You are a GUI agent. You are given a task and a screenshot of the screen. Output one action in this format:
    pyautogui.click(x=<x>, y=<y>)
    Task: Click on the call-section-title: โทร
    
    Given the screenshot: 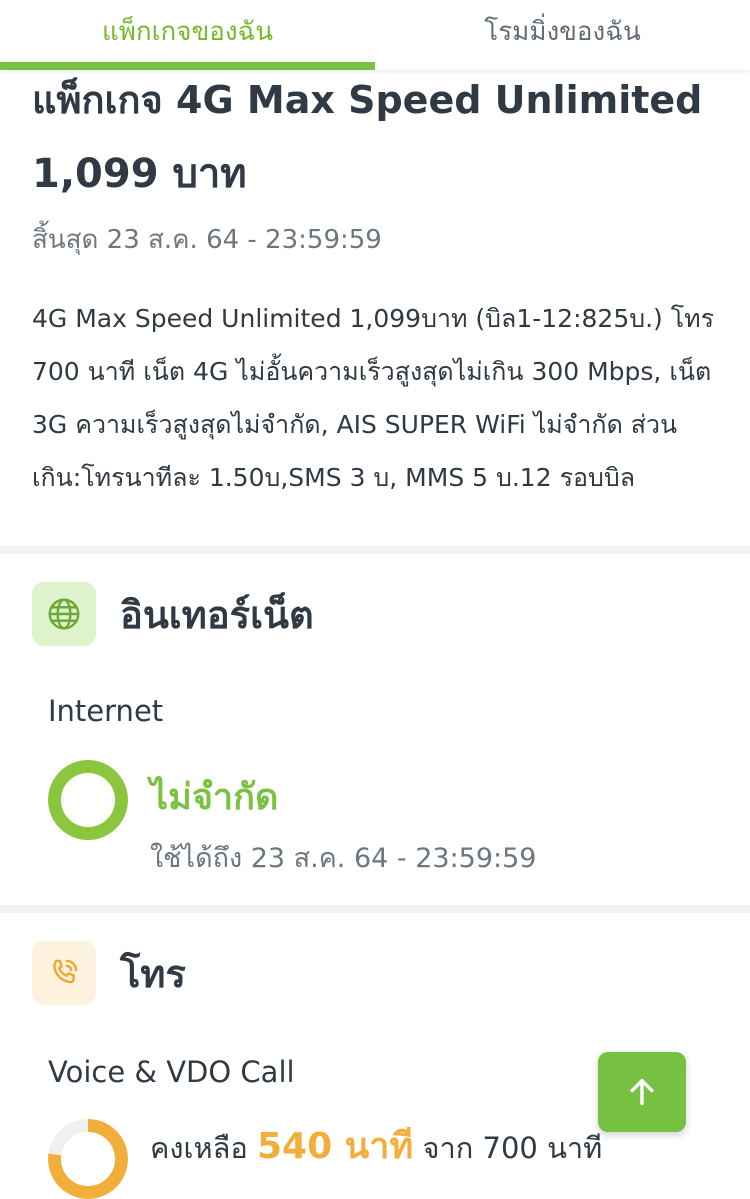 What is the action you would take?
    pyautogui.click(x=153, y=973)
    